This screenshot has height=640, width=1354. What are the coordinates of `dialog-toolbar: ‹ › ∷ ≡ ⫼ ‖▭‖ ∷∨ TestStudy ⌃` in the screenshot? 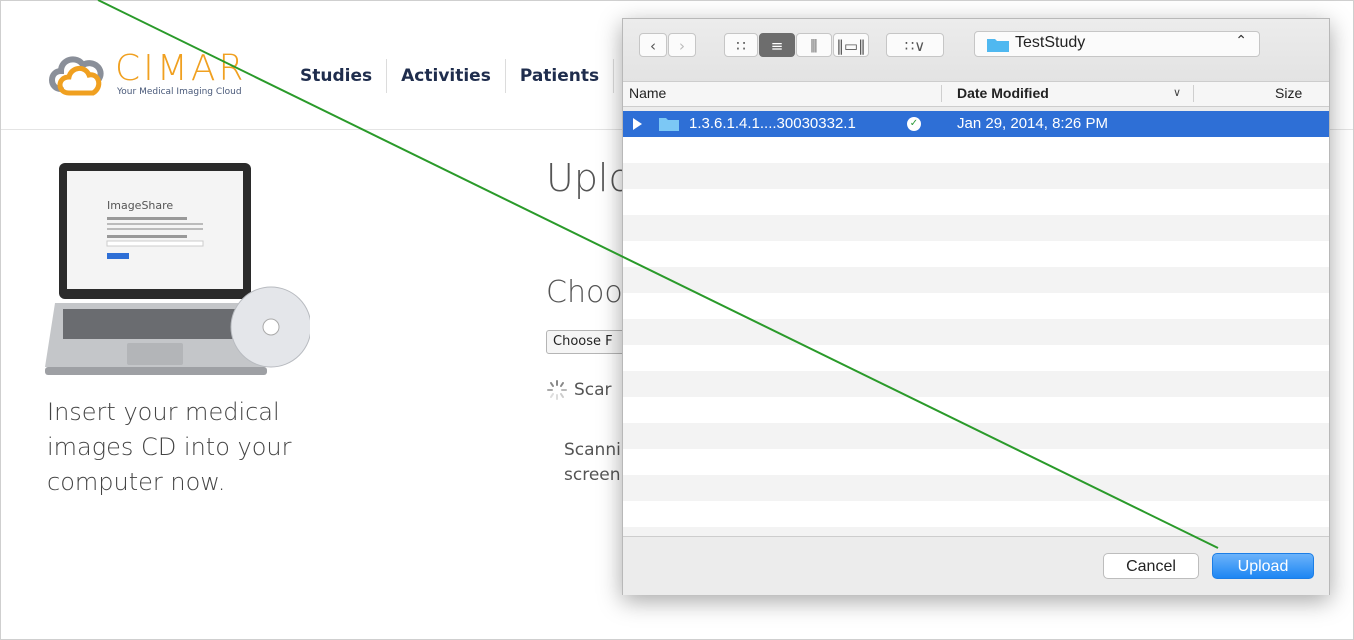 It's located at (976, 50).